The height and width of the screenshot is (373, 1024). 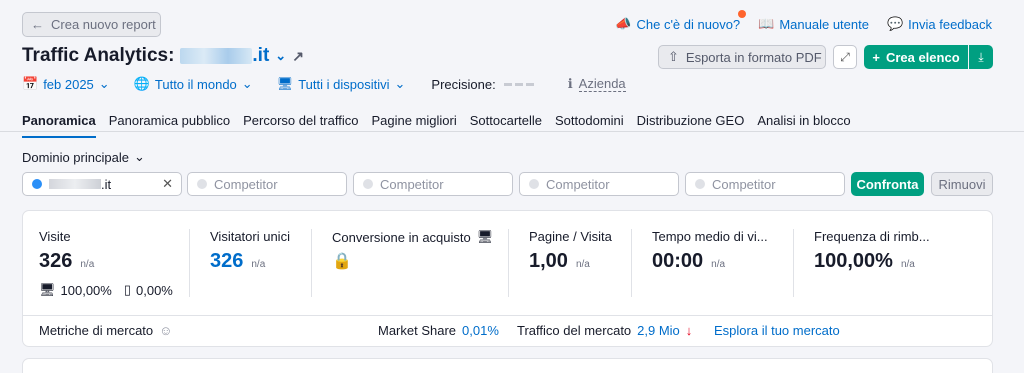 What do you see at coordinates (605, 330) in the screenshot?
I see `market-traffic: Traffico del mercato 2,9 Mio ↓` at bounding box center [605, 330].